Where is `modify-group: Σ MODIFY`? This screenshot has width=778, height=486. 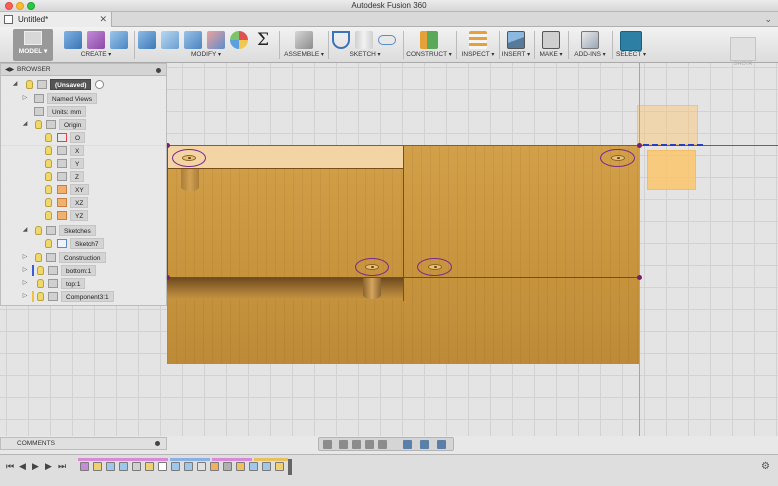
modify-group: Σ MODIFY is located at coordinates (206, 45).